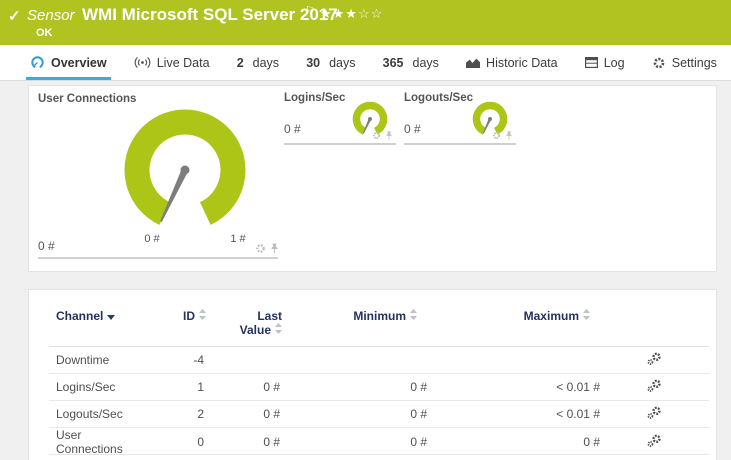 The width and height of the screenshot is (731, 460). Describe the element at coordinates (46, 246) in the screenshot. I see `primary-gauge-value: 0 #` at that location.